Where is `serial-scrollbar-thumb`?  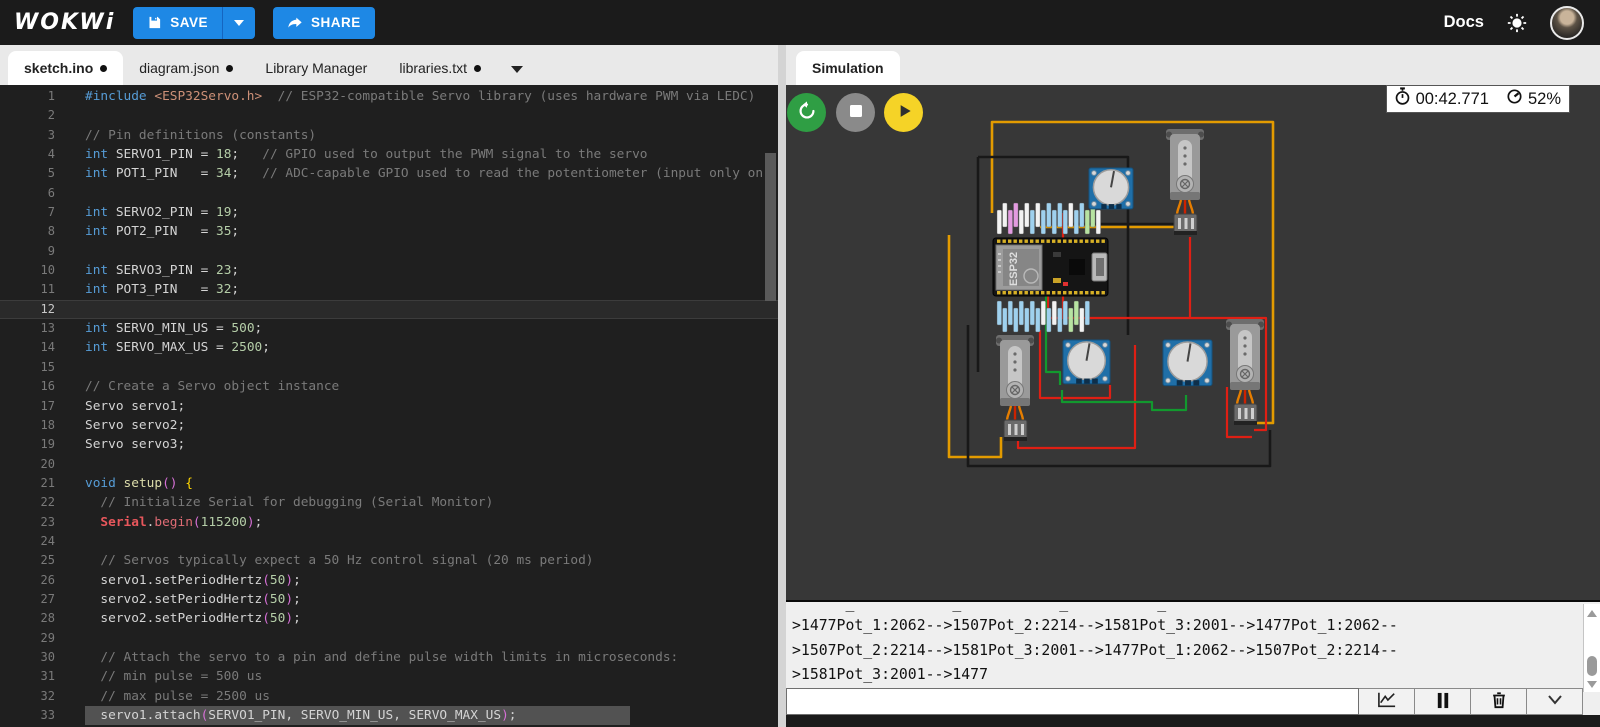 serial-scrollbar-thumb is located at coordinates (1592, 666).